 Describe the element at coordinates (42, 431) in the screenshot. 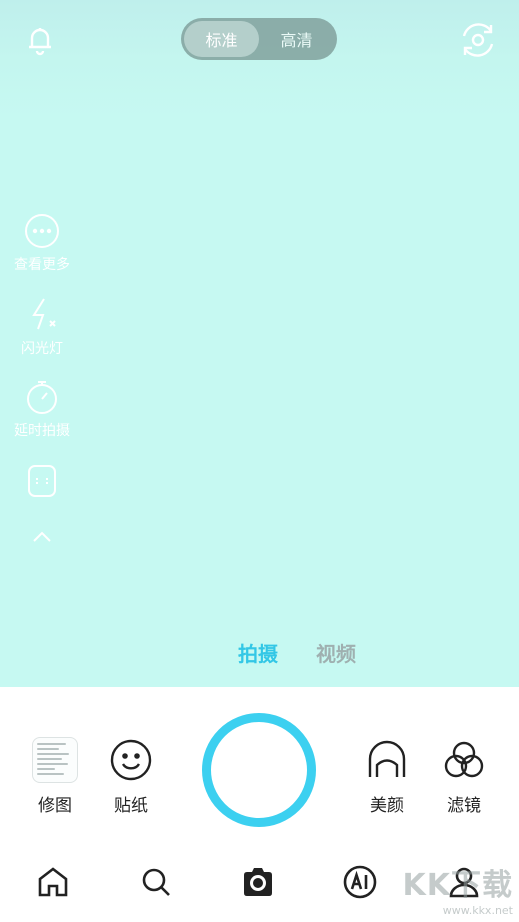

I see `timer-label: 延时拍摄` at that location.